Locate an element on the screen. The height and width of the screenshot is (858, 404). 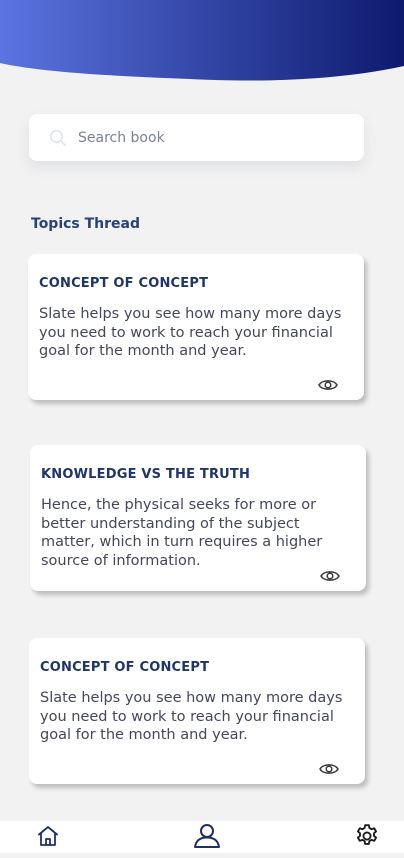
bottom-nav is located at coordinates (202, 837).